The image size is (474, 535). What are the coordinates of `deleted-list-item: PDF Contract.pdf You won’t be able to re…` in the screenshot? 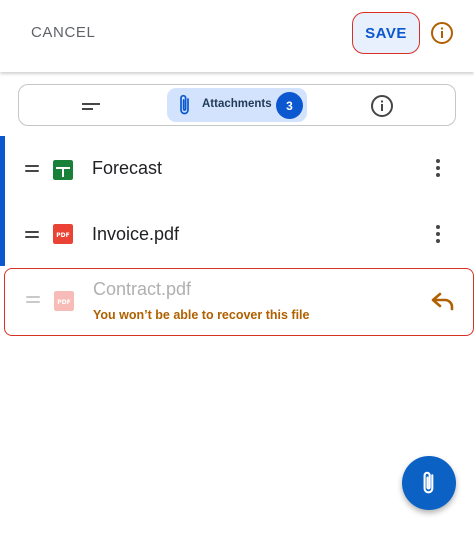 It's located at (239, 302).